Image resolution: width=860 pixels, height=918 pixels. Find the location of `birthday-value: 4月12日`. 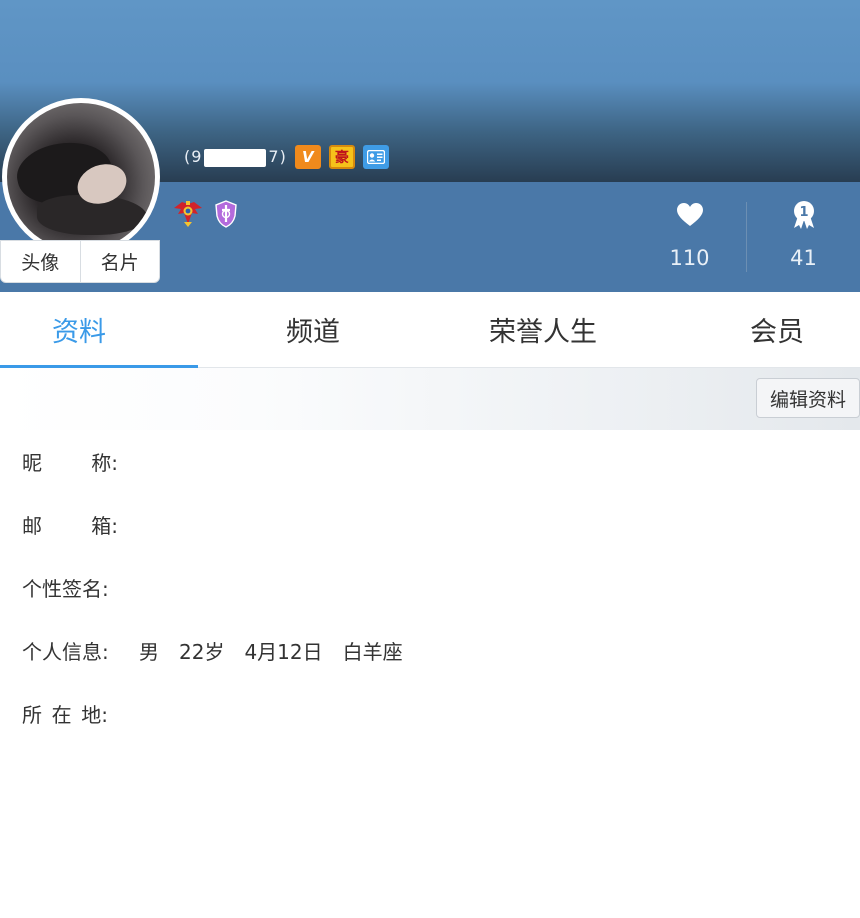

birthday-value: 4月12日 is located at coordinates (283, 652).